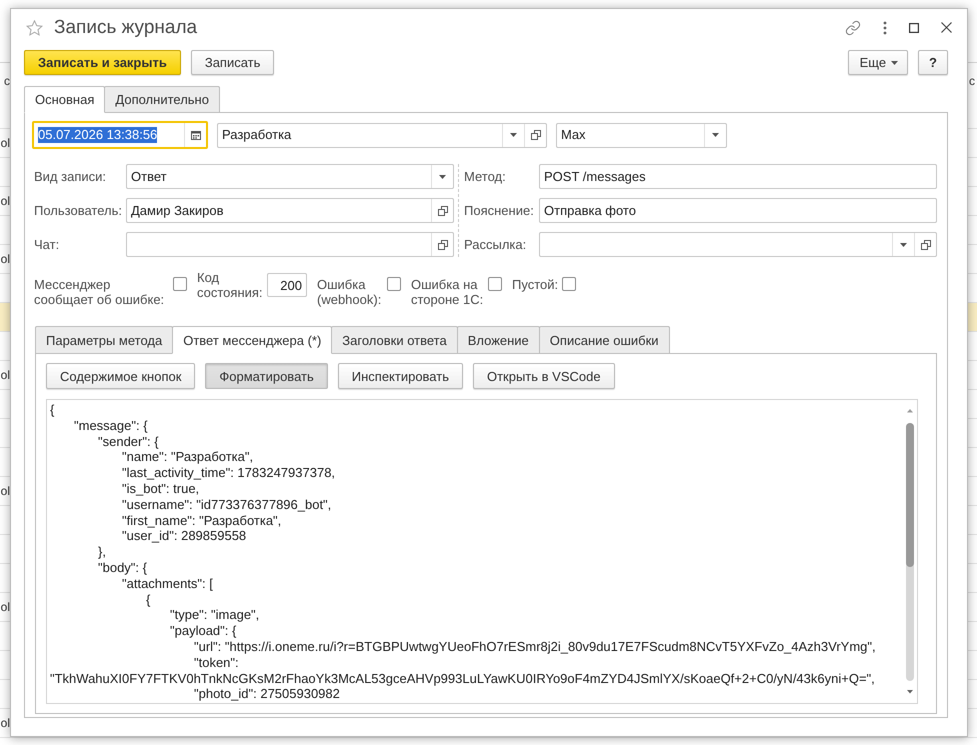 Image resolution: width=977 pixels, height=745 pixels. Describe the element at coordinates (535, 284) in the screenshot. I see `checkbox-label: Пустой:` at that location.